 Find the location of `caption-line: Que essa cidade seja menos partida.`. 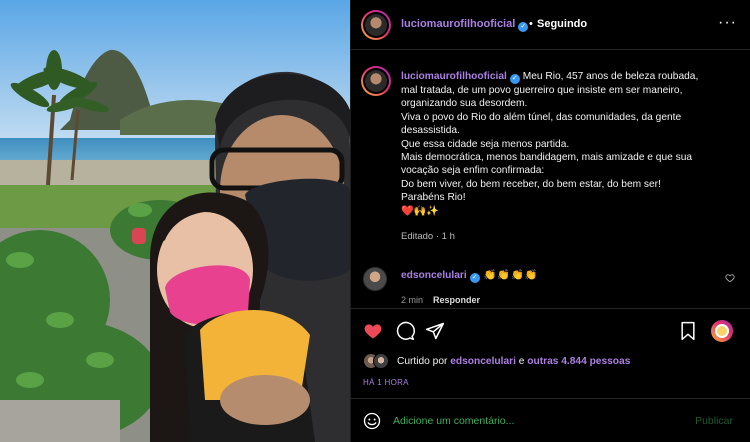

caption-line: Que essa cidade seja menos partida. is located at coordinates (485, 144).